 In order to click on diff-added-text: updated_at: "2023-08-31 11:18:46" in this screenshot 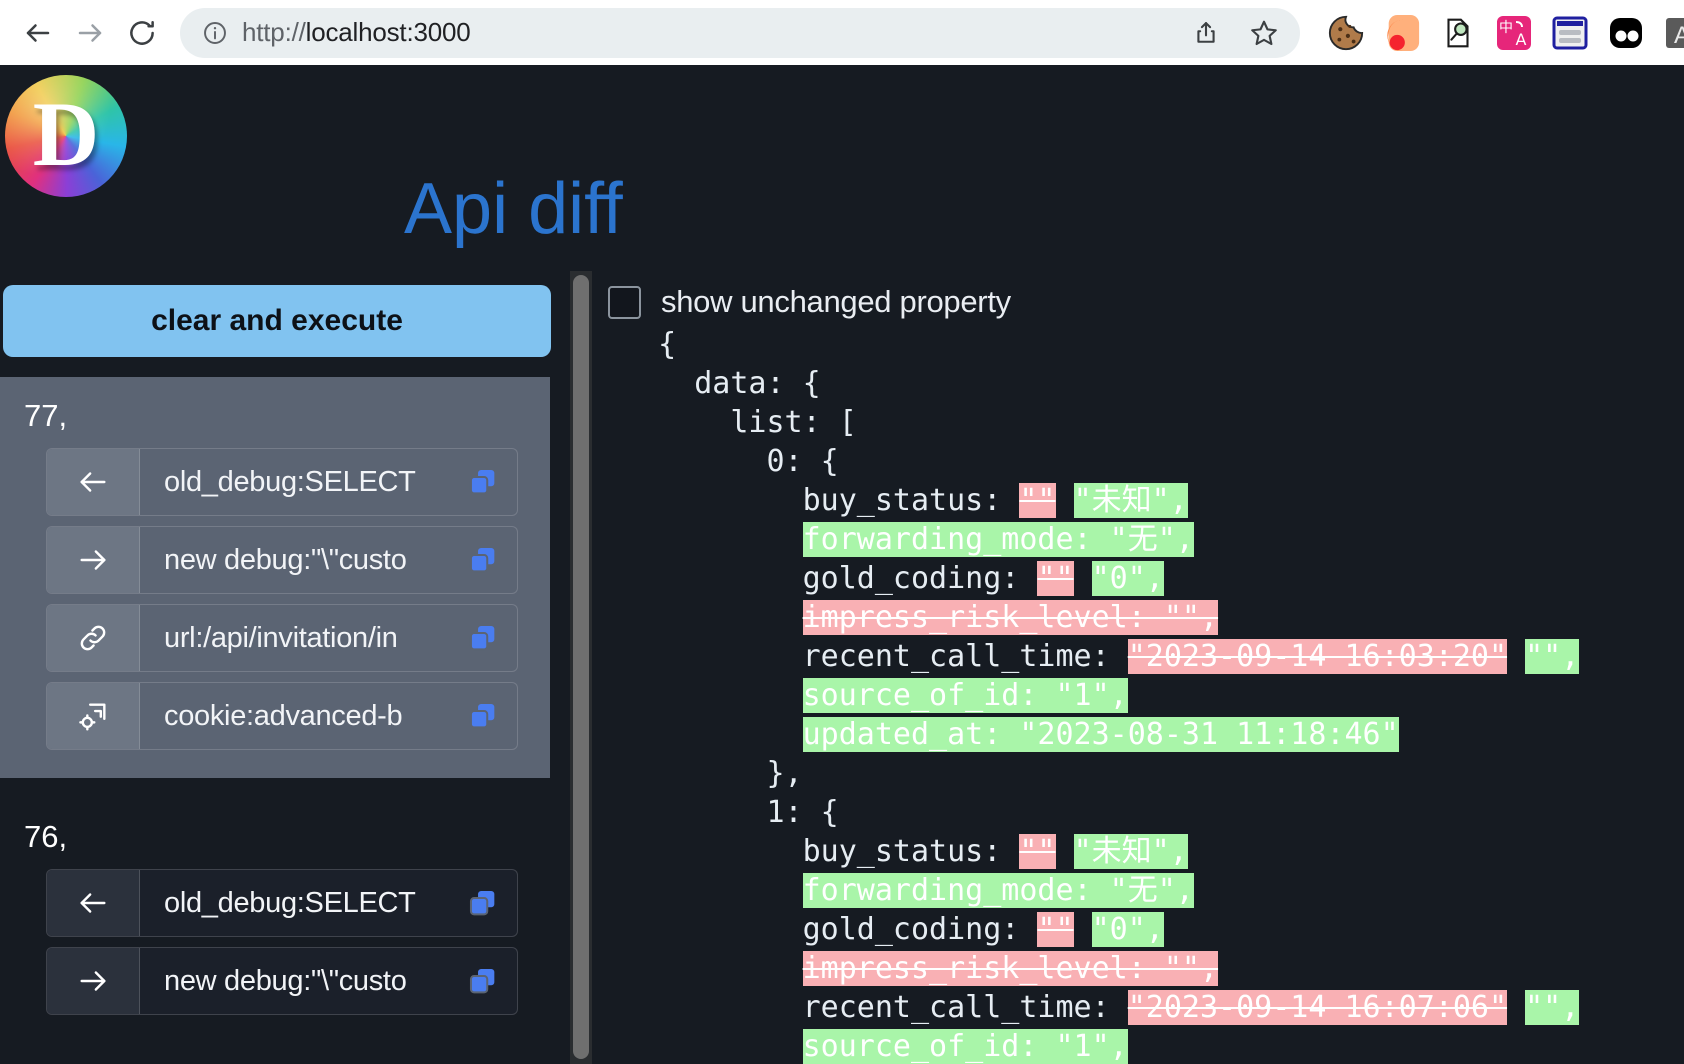, I will do `click(1100, 734)`.